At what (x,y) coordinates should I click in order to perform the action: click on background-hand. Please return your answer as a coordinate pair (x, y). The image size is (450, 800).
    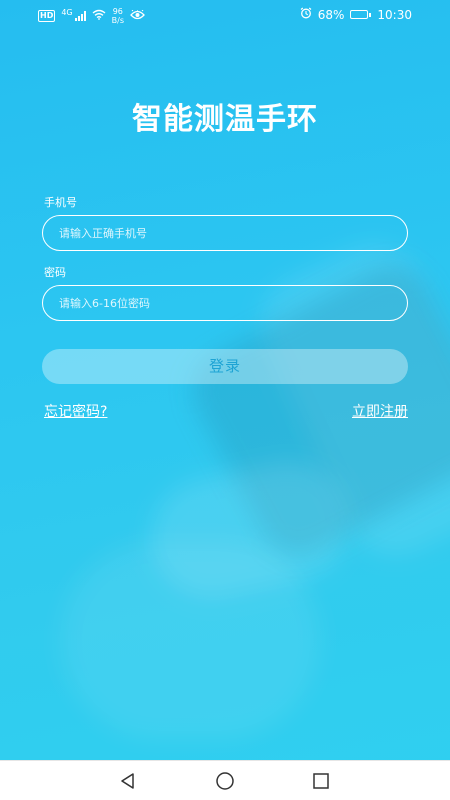
    Looking at the image, I should click on (190, 640).